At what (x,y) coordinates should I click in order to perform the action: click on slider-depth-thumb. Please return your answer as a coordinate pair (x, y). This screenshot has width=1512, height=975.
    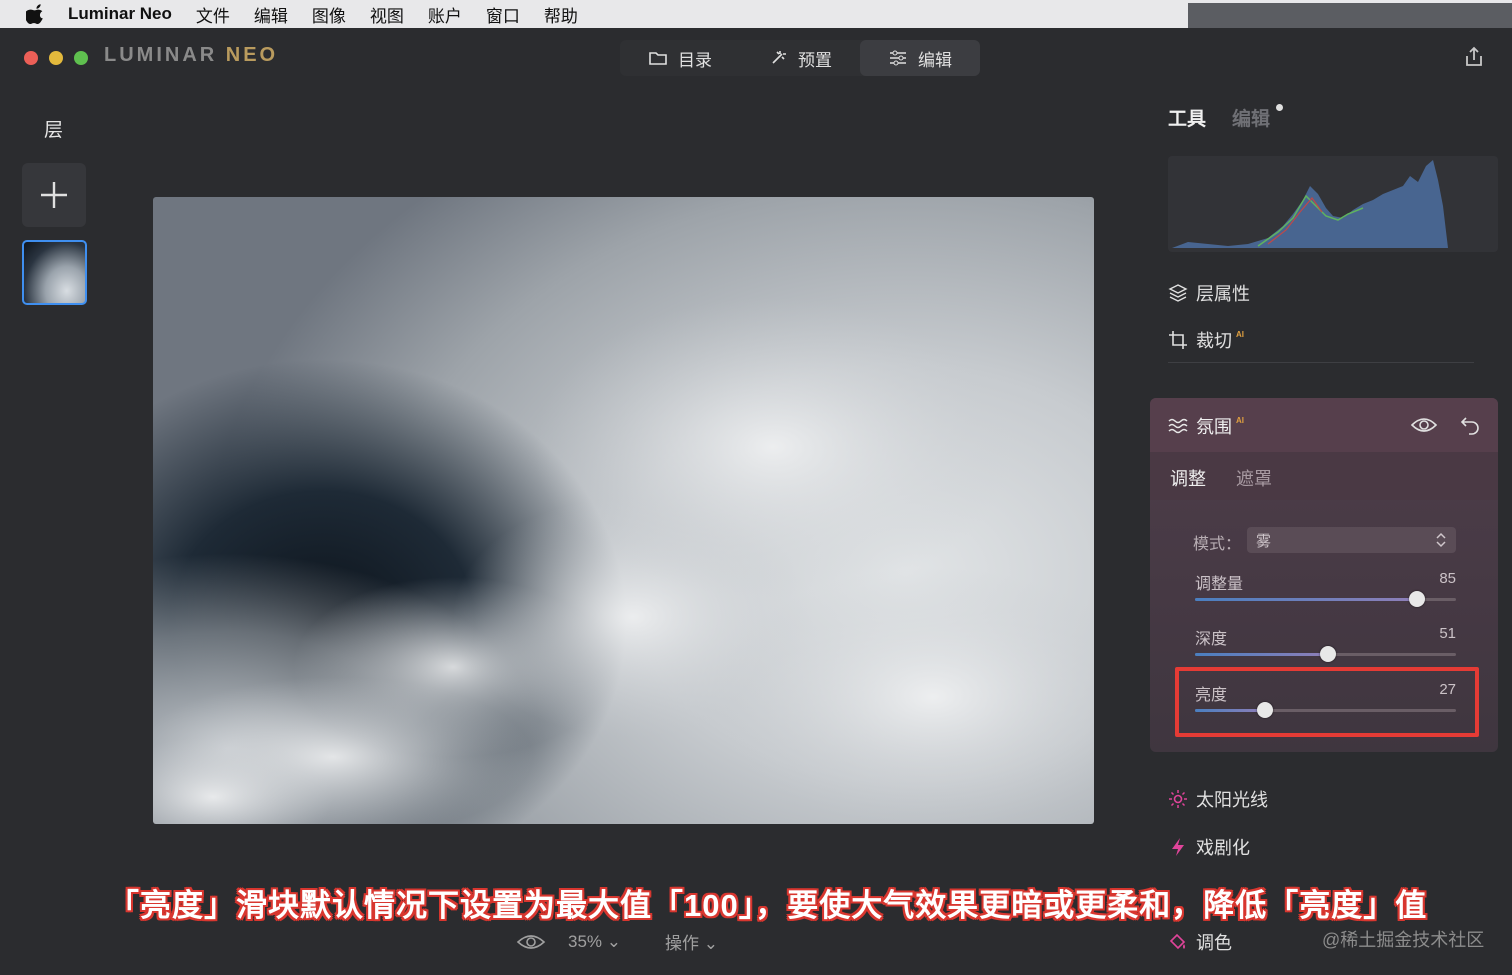
    Looking at the image, I should click on (1328, 654).